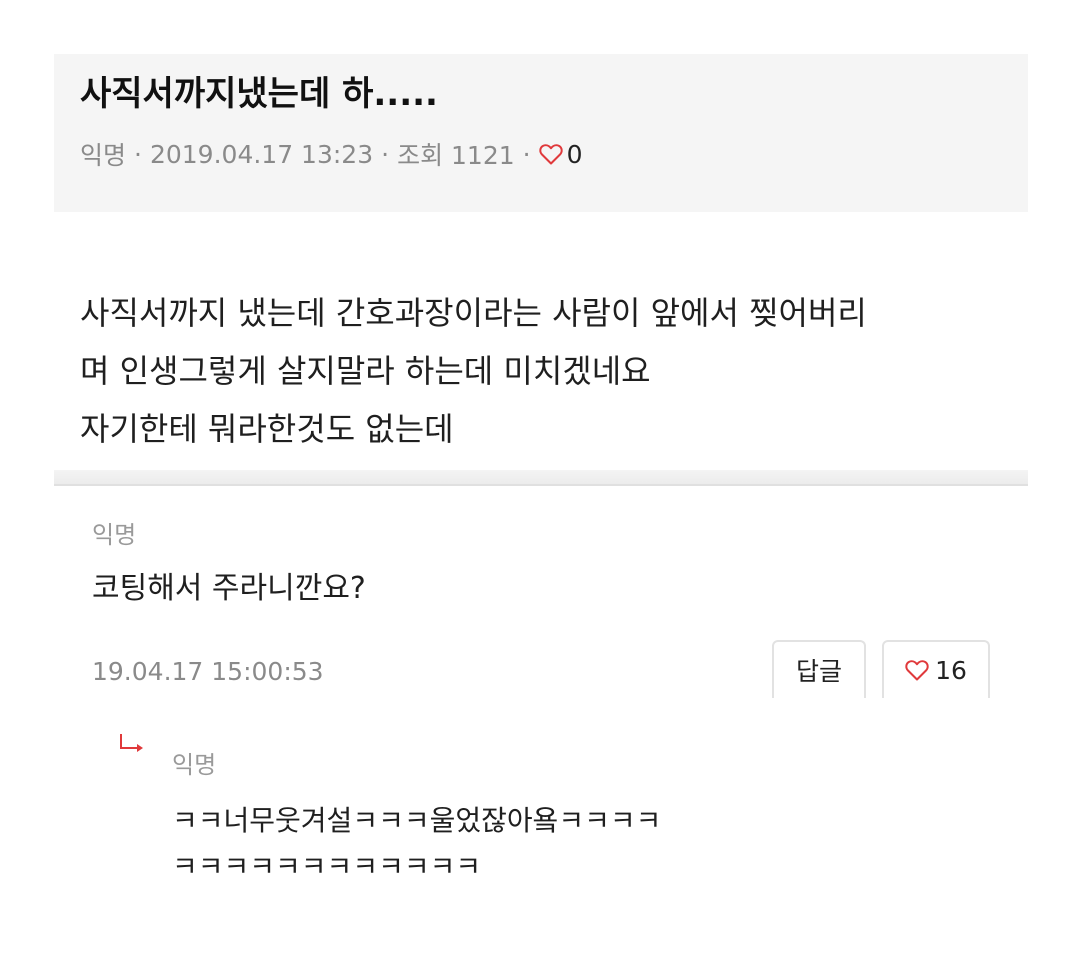 The image size is (1080, 968). Describe the element at coordinates (473, 313) in the screenshot. I see `post-body-line: 사직서까지 냈는데 간호과장이라는 사람이 앞에서 찢어버리` at that location.